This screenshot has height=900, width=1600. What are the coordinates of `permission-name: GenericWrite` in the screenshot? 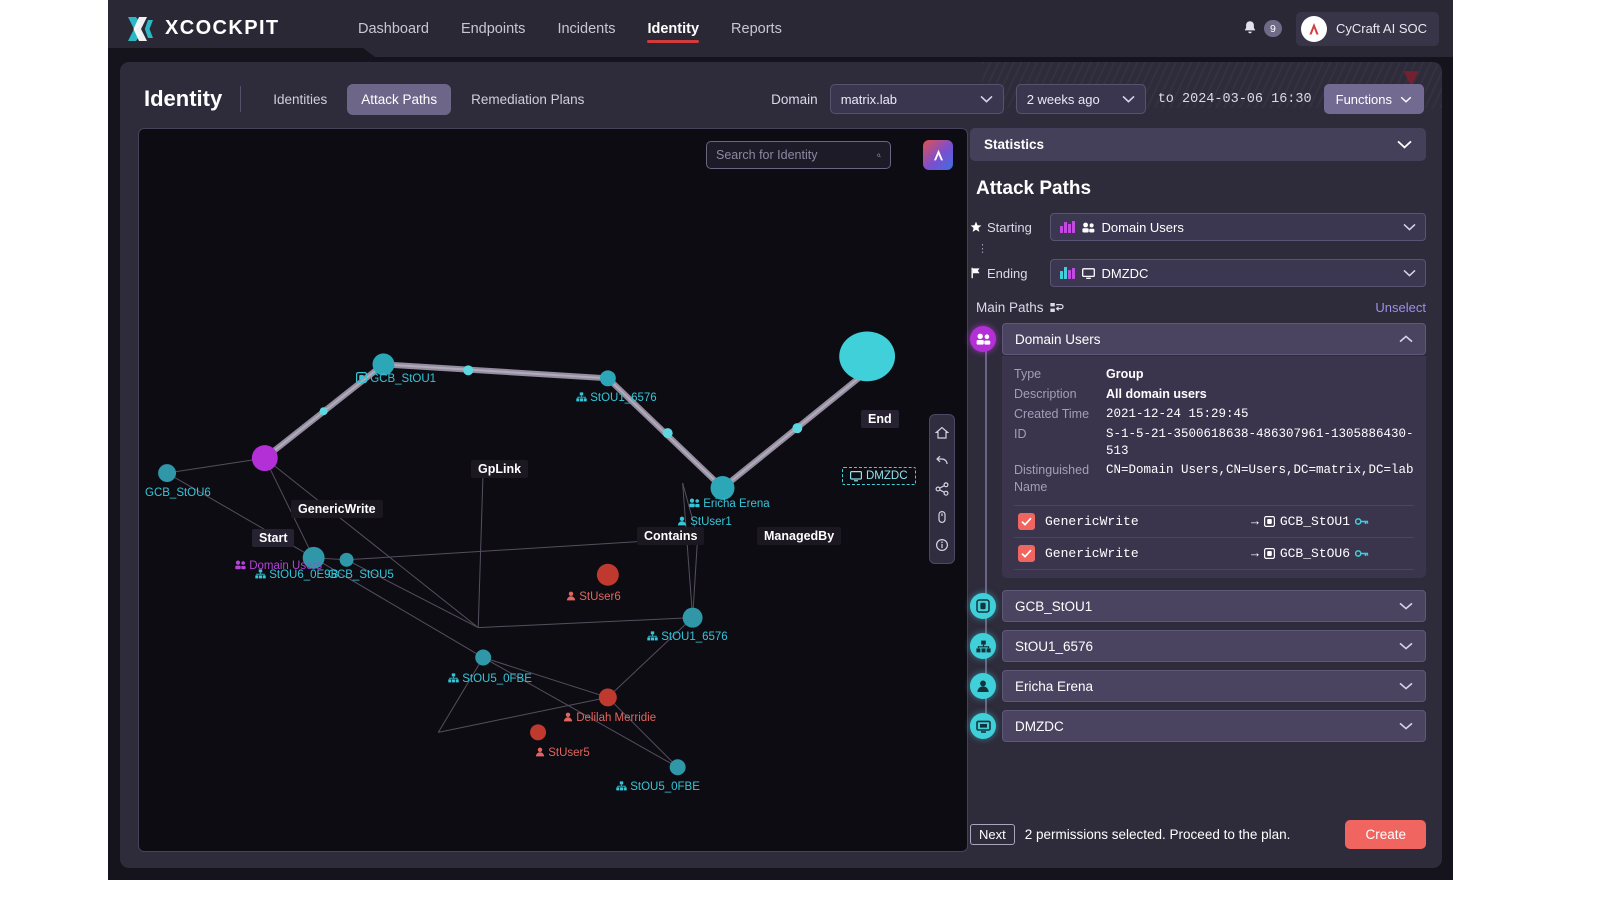 It's located at (1092, 554).